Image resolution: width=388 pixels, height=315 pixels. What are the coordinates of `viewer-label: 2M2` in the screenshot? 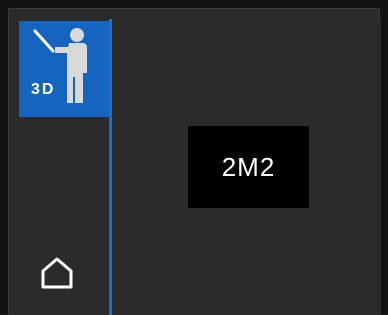 It's located at (248, 166).